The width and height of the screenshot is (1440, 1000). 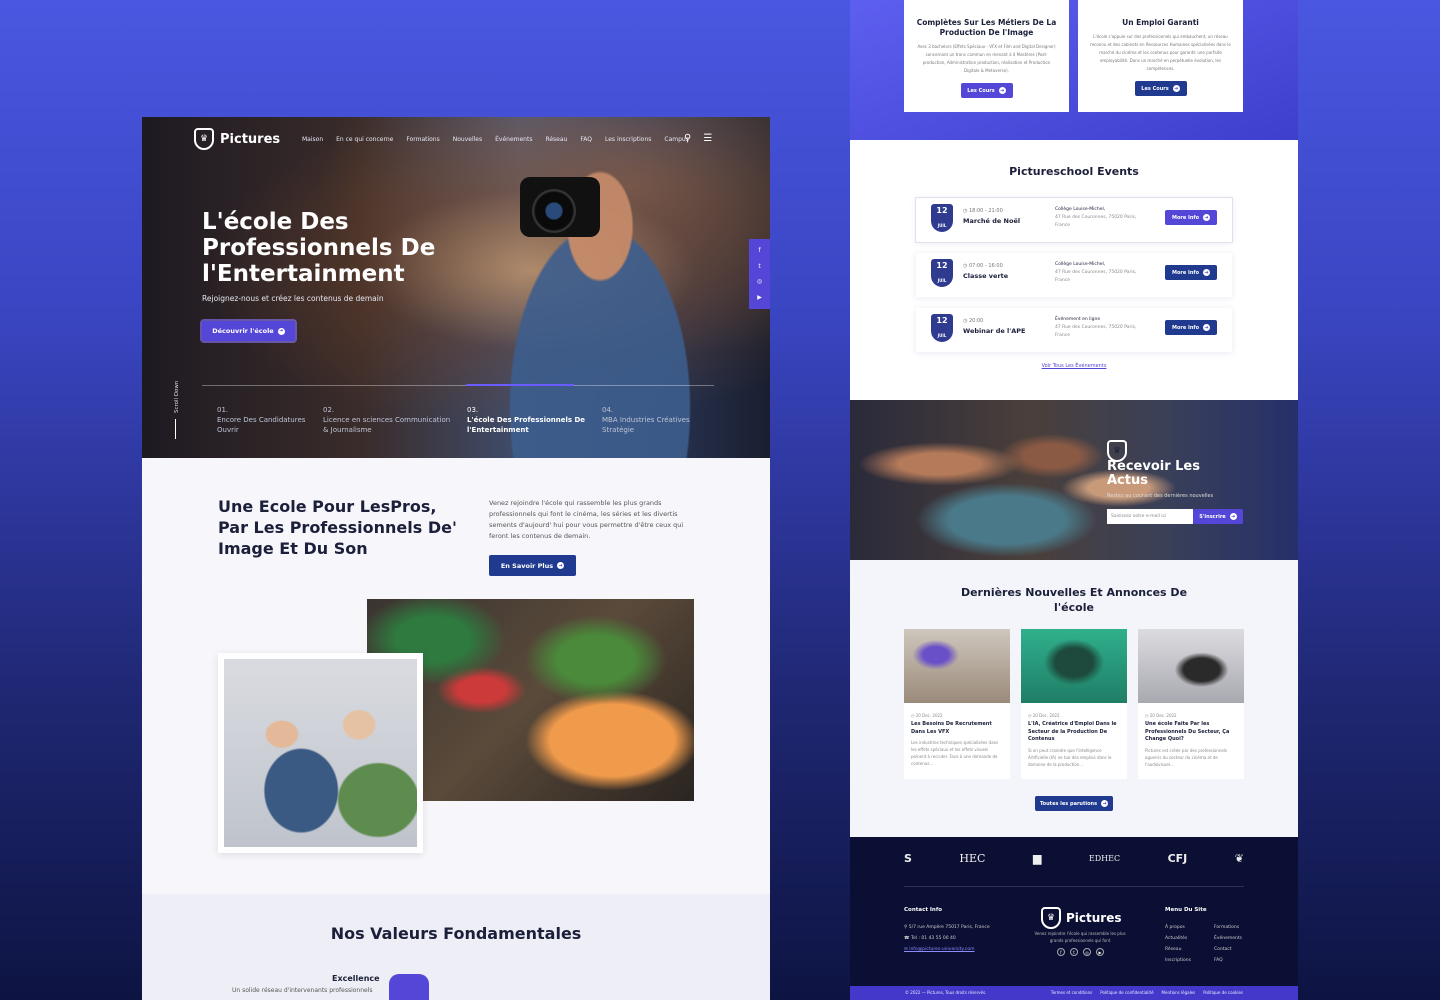 I want to click on values-title: Nos Valeurs Fondamentales, so click(x=456, y=933).